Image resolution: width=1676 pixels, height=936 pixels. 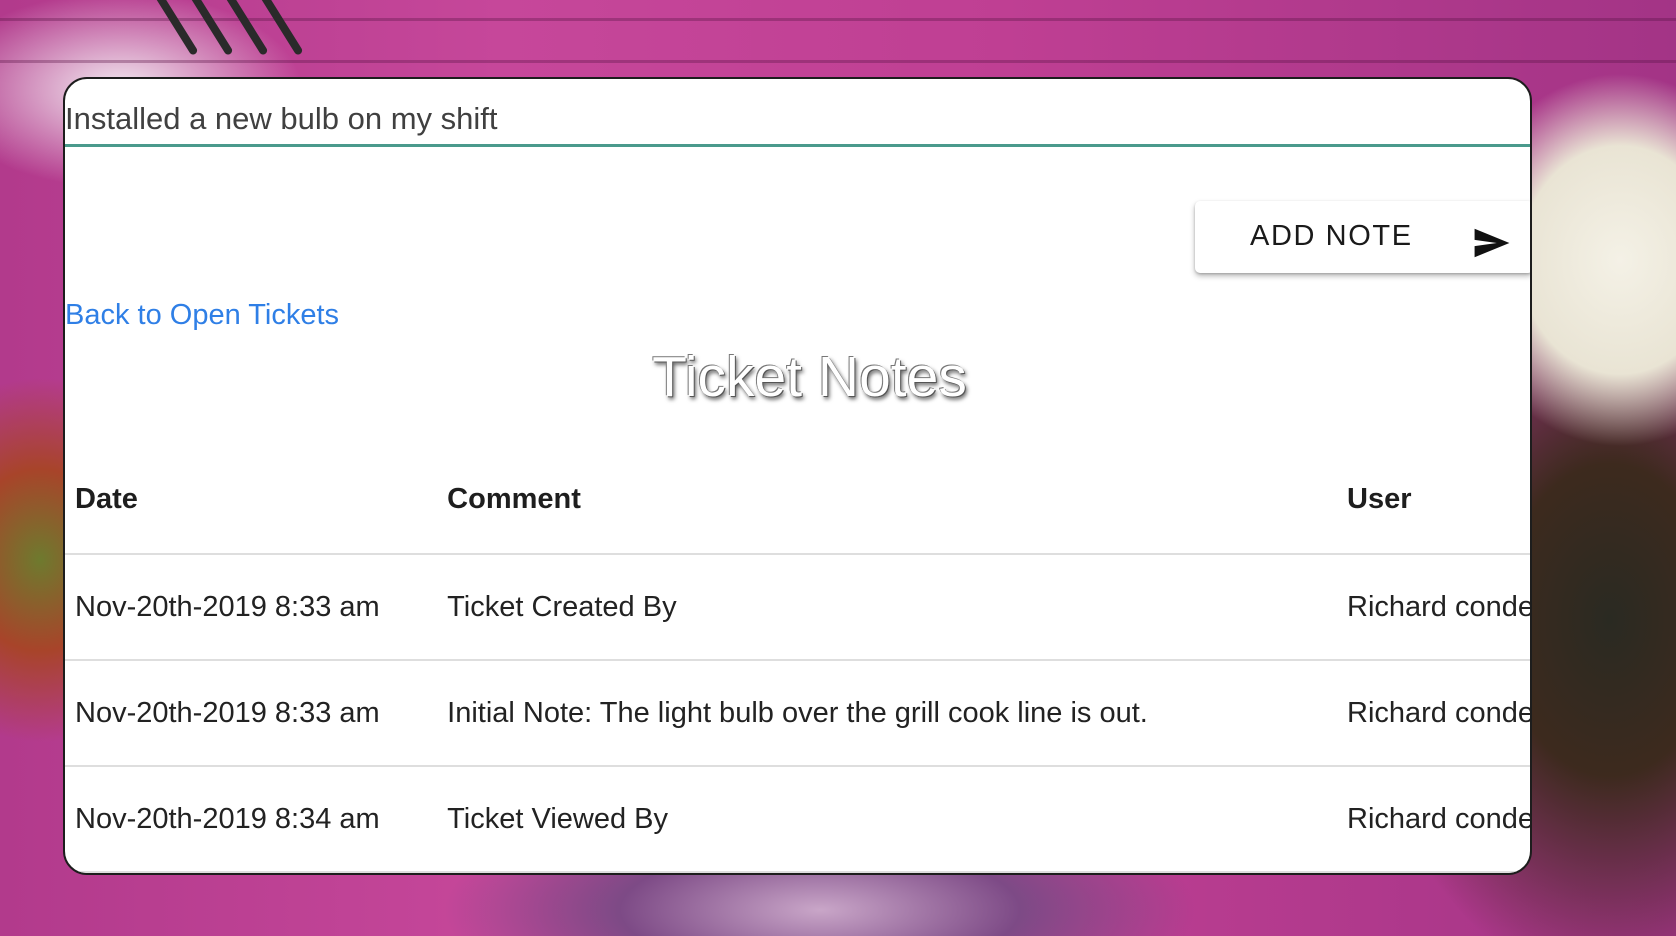 What do you see at coordinates (809, 377) in the screenshot?
I see `page-title: Ticket Notes` at bounding box center [809, 377].